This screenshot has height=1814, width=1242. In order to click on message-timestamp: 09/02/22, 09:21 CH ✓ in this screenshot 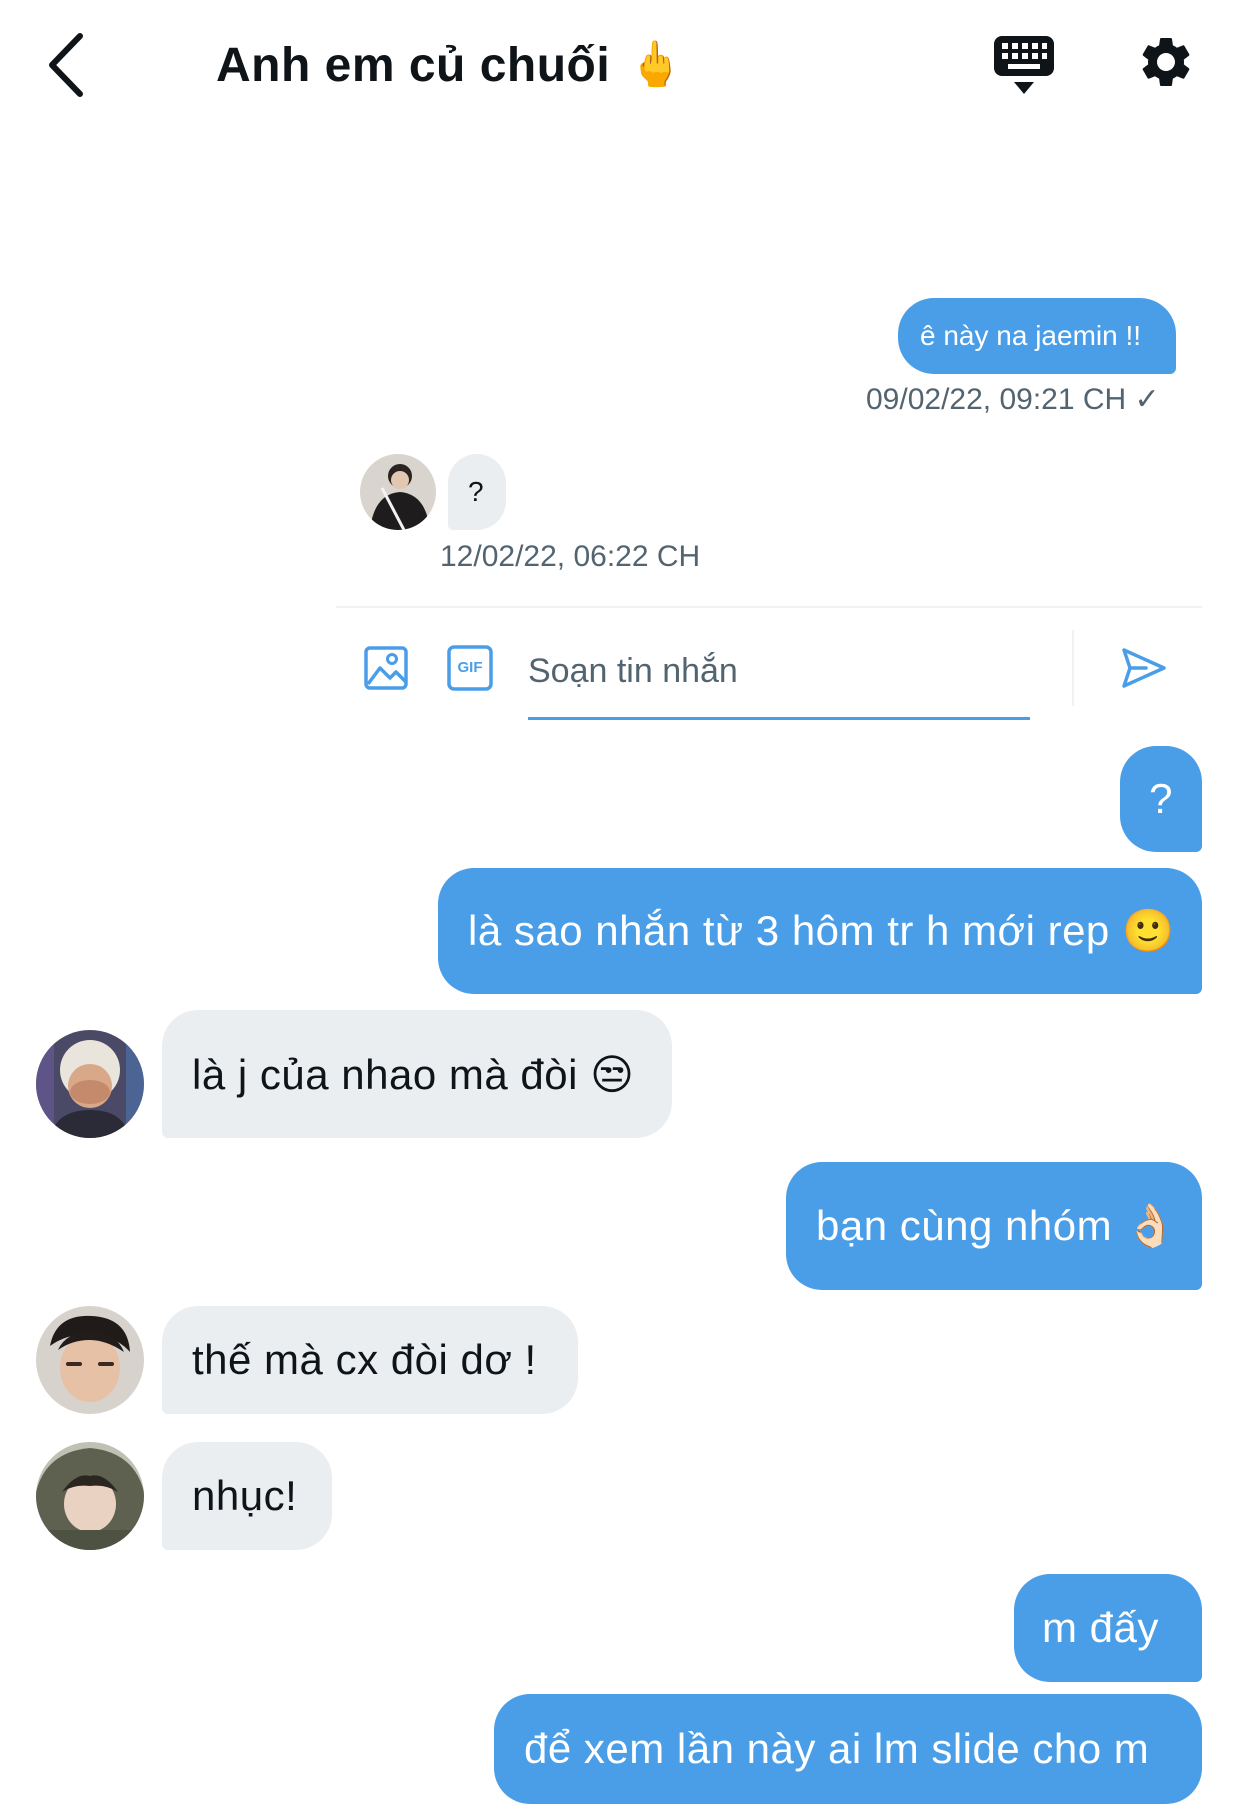, I will do `click(1013, 399)`.